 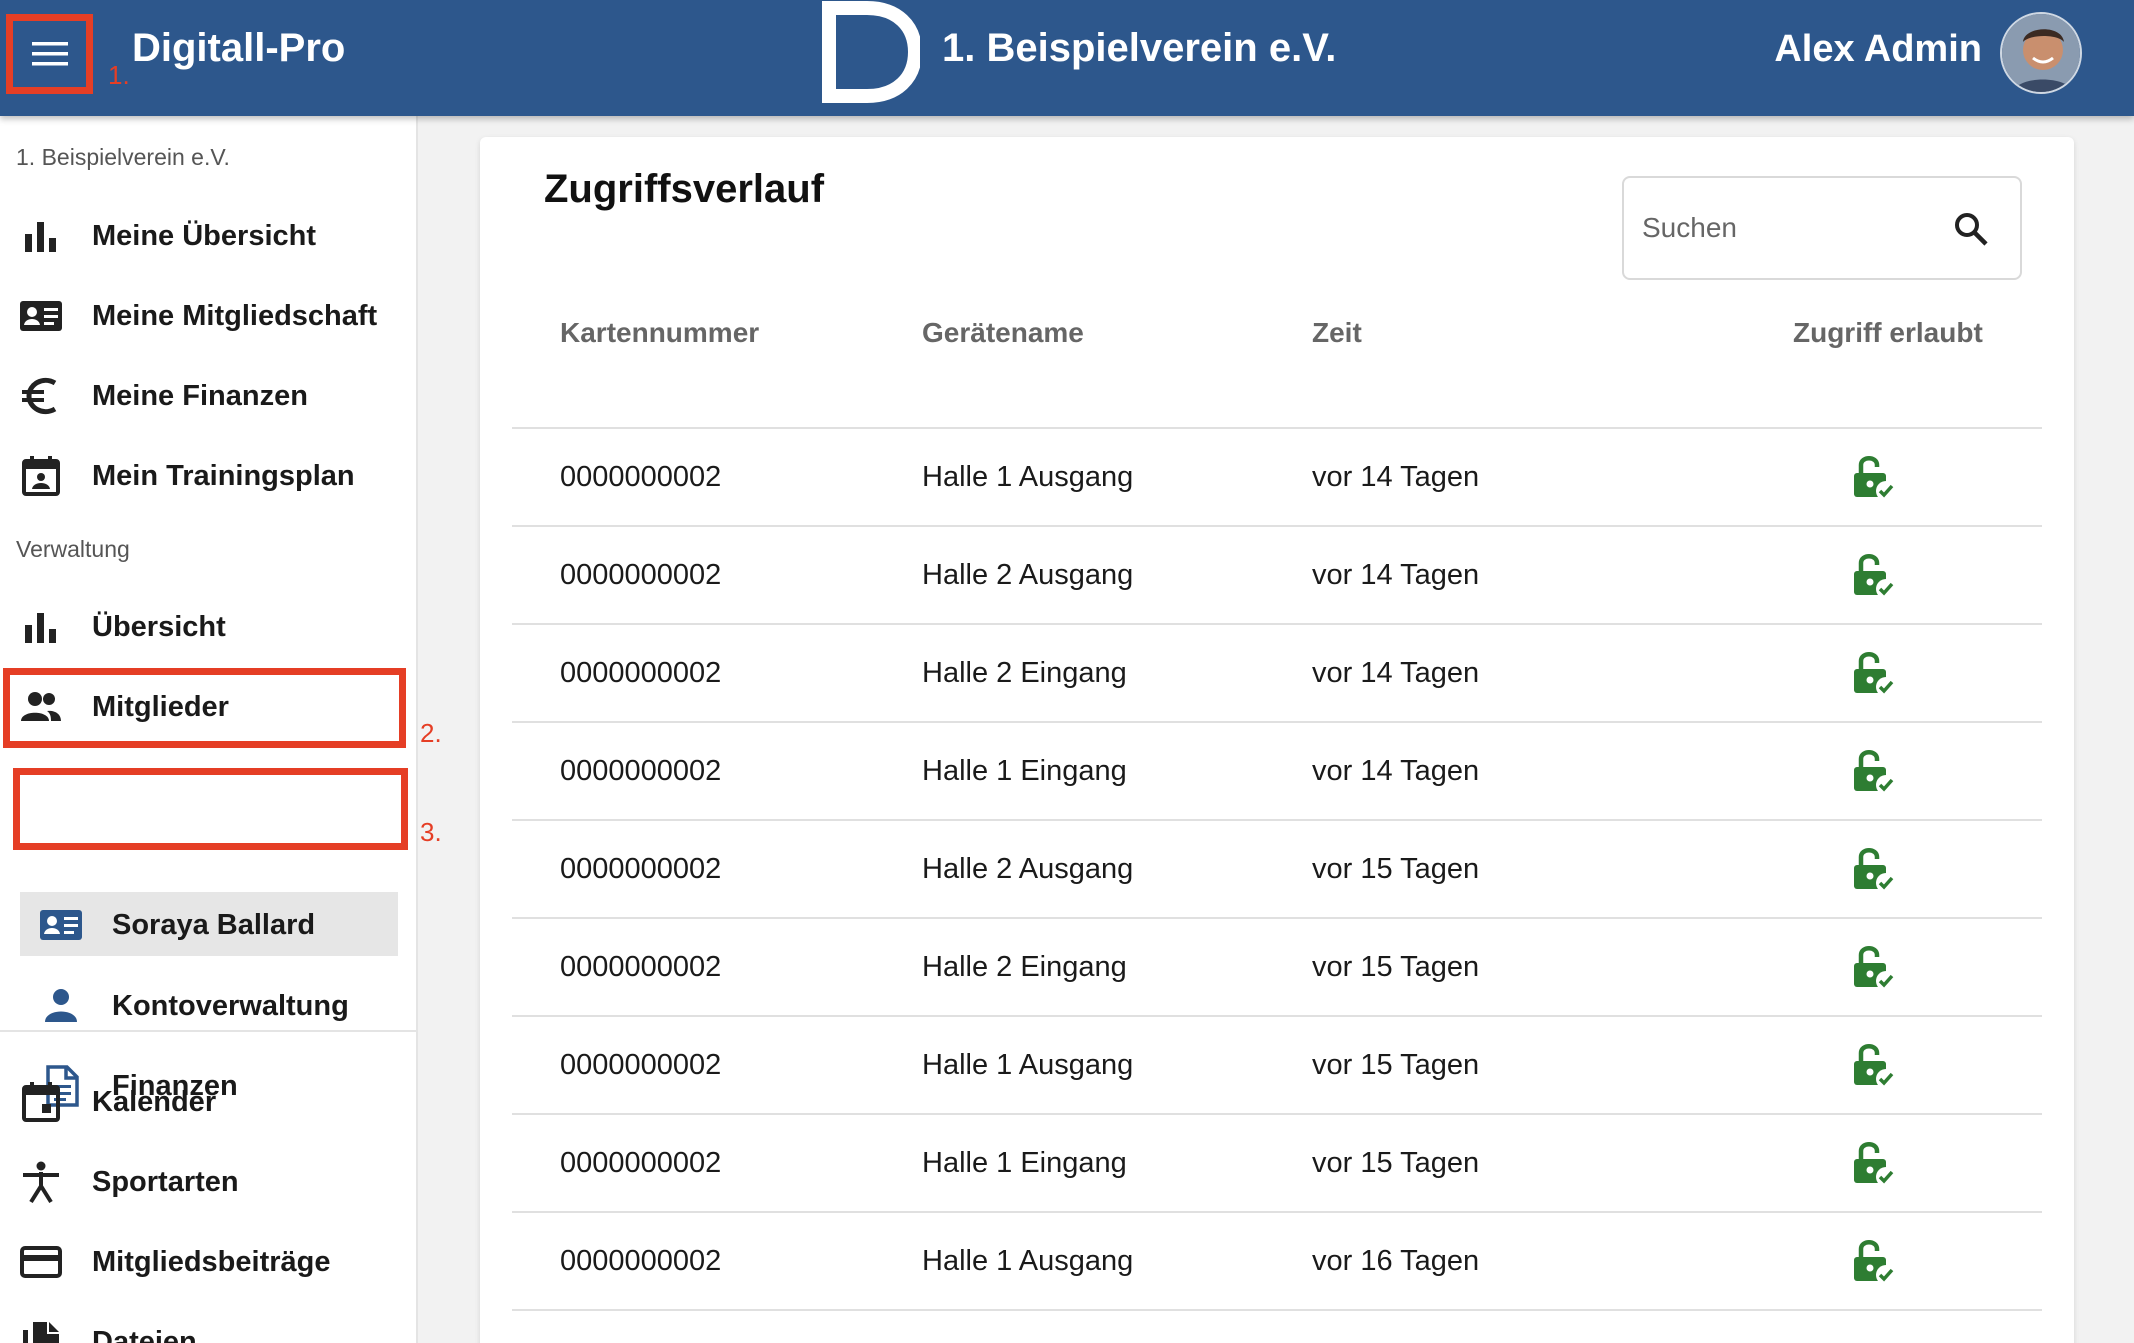 What do you see at coordinates (41, 627) in the screenshot?
I see `bar-chart-icon` at bounding box center [41, 627].